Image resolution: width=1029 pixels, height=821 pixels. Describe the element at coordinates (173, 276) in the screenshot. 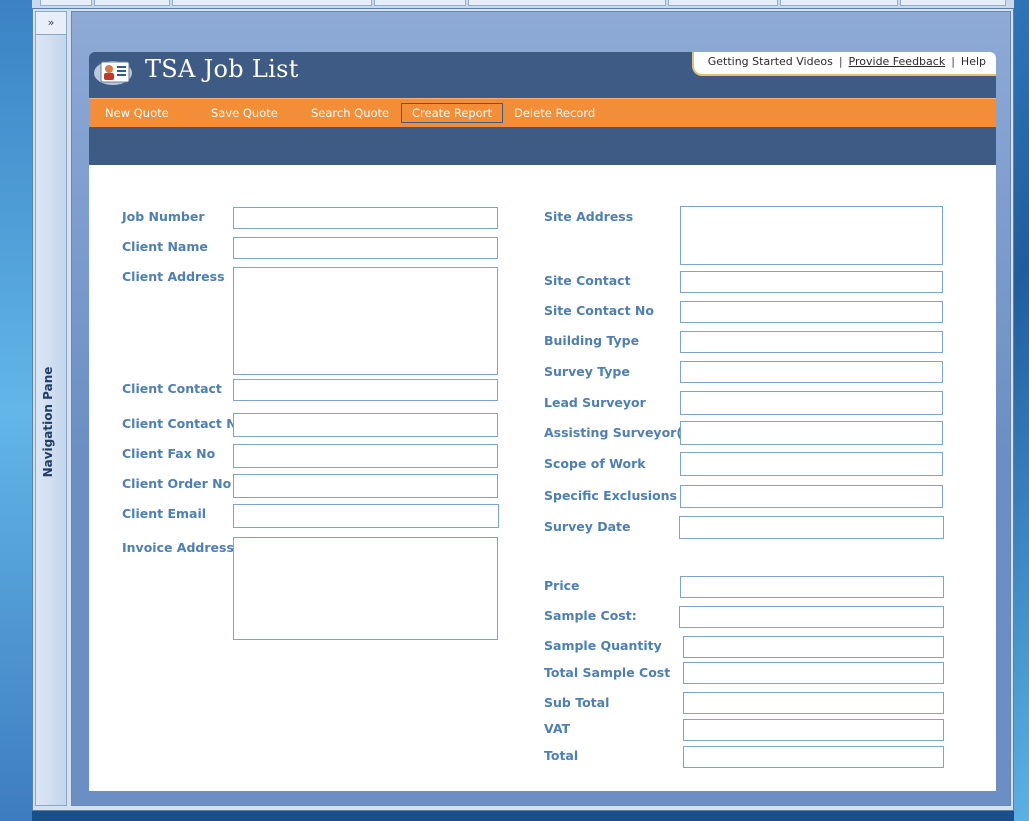

I see `client-address-label: Client Address` at that location.